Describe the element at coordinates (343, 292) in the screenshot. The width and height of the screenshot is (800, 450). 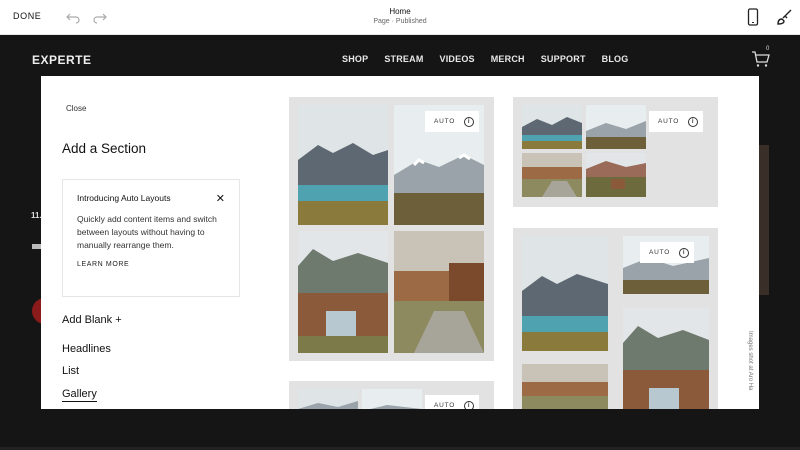
I see `gallery-image-cabin` at that location.